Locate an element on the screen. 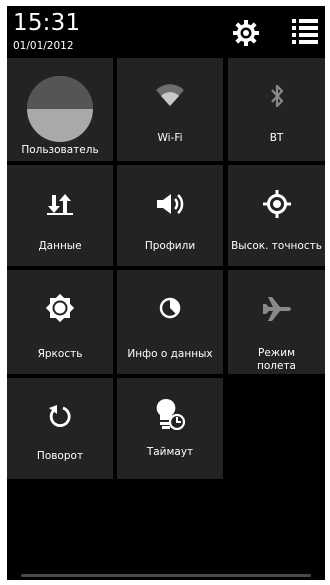 The width and height of the screenshot is (330, 585). bluetooth-icon is located at coordinates (276, 96).